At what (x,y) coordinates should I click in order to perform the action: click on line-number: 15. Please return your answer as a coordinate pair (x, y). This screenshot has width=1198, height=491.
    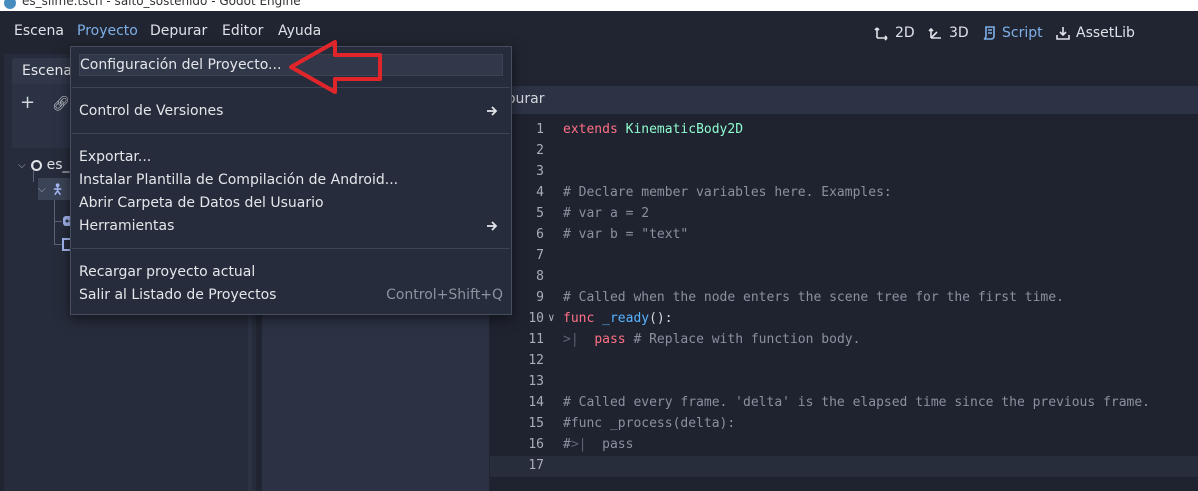
    Looking at the image, I should click on (536, 423).